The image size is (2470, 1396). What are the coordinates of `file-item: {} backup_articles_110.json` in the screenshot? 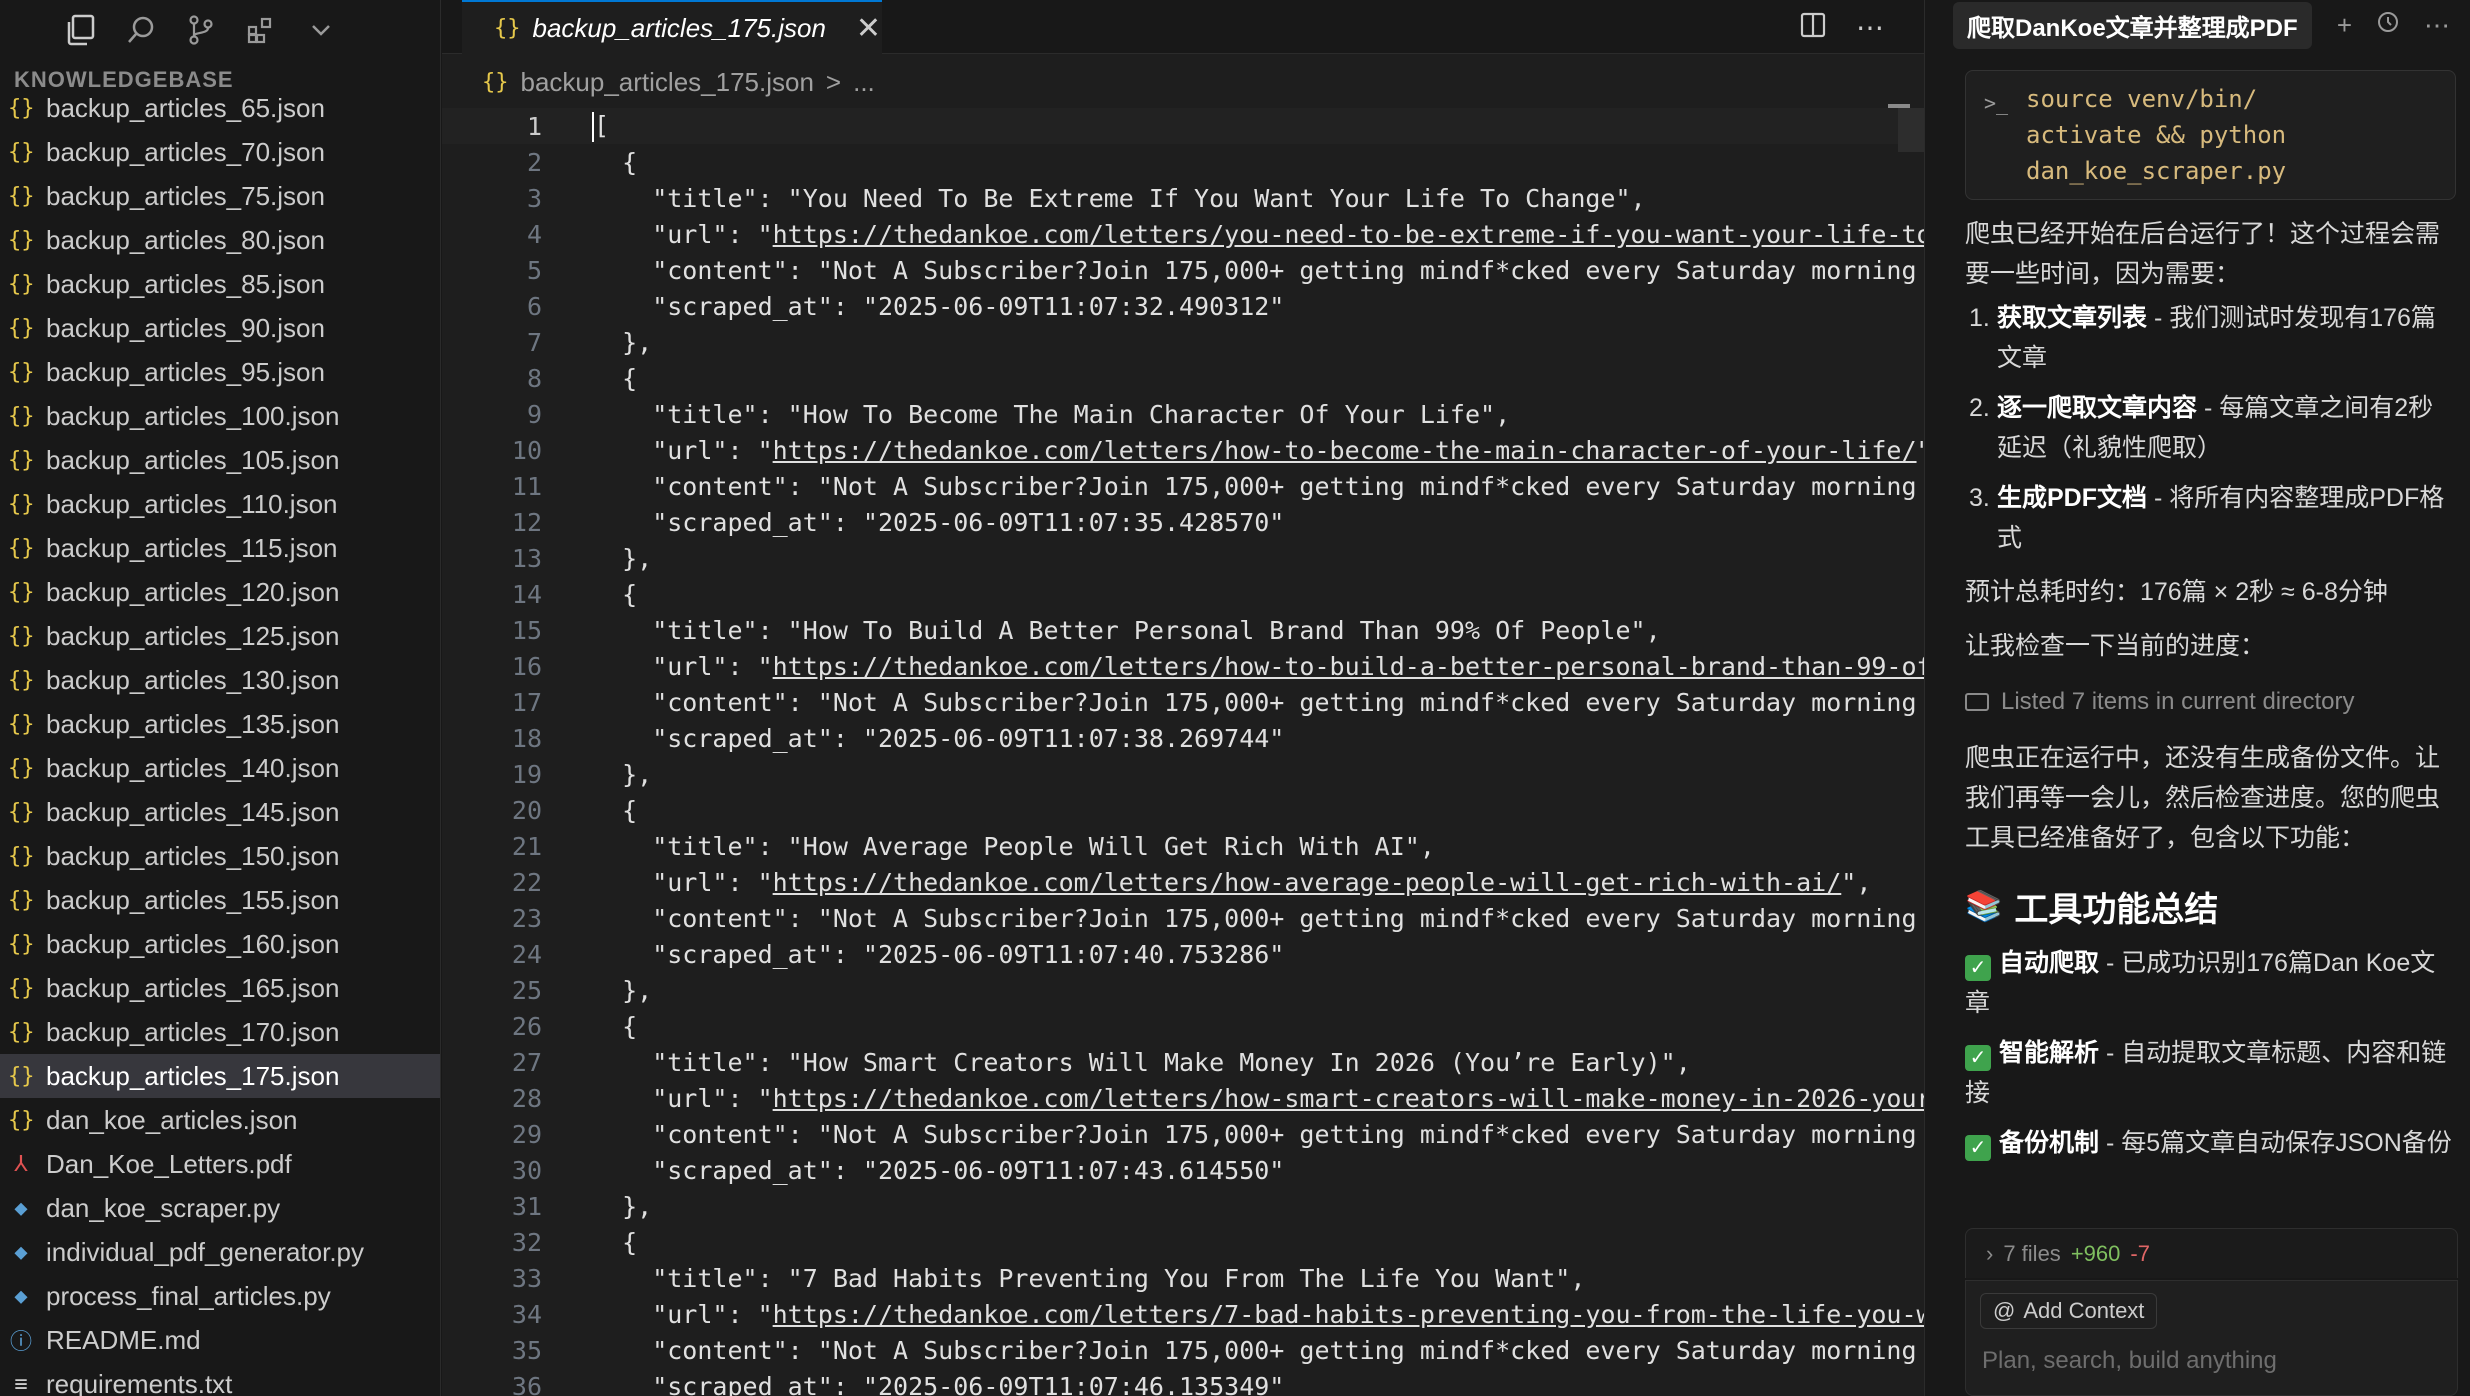 It's located at (220, 504).